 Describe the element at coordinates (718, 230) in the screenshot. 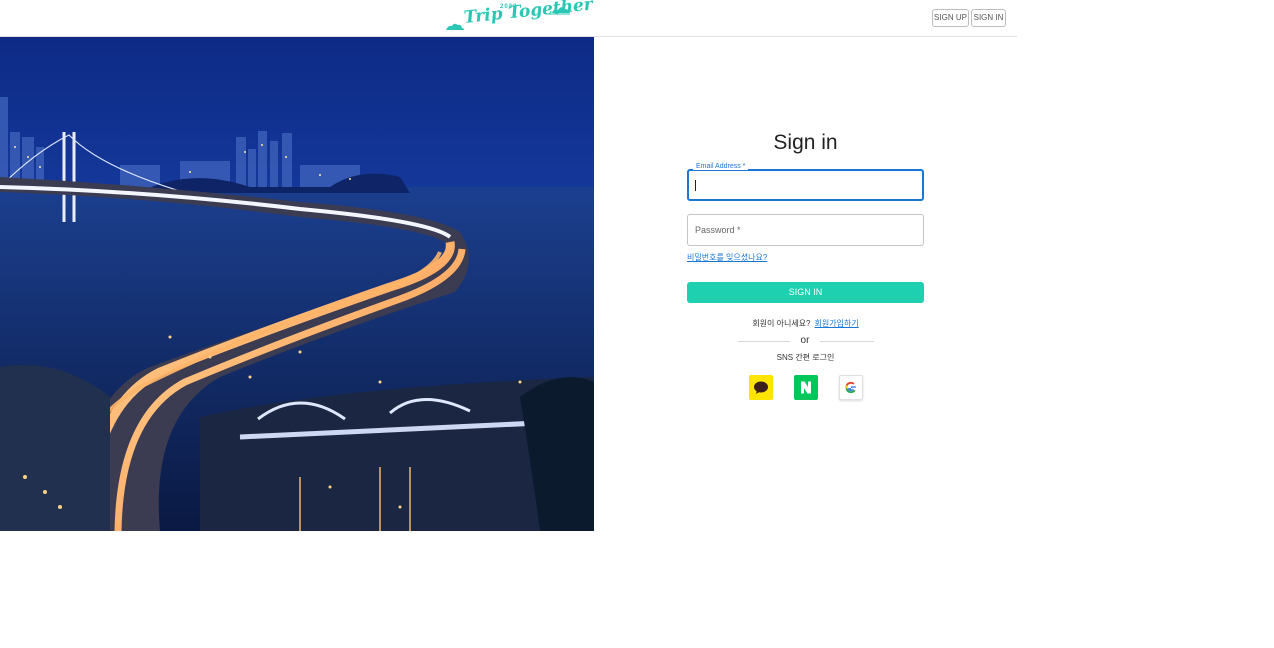

I see `password-placeholder: Password *` at that location.